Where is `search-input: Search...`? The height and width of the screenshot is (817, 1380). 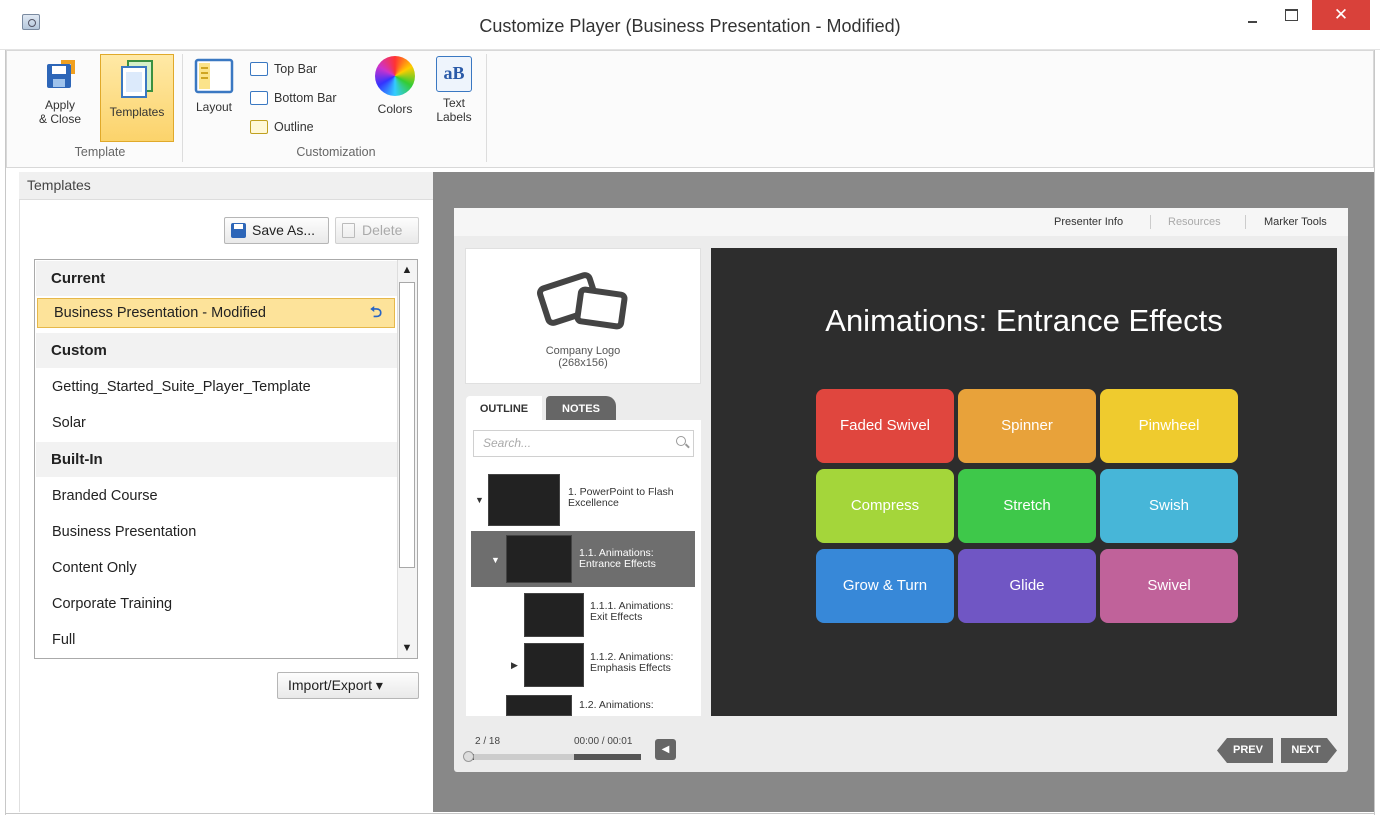 search-input: Search... is located at coordinates (583, 443).